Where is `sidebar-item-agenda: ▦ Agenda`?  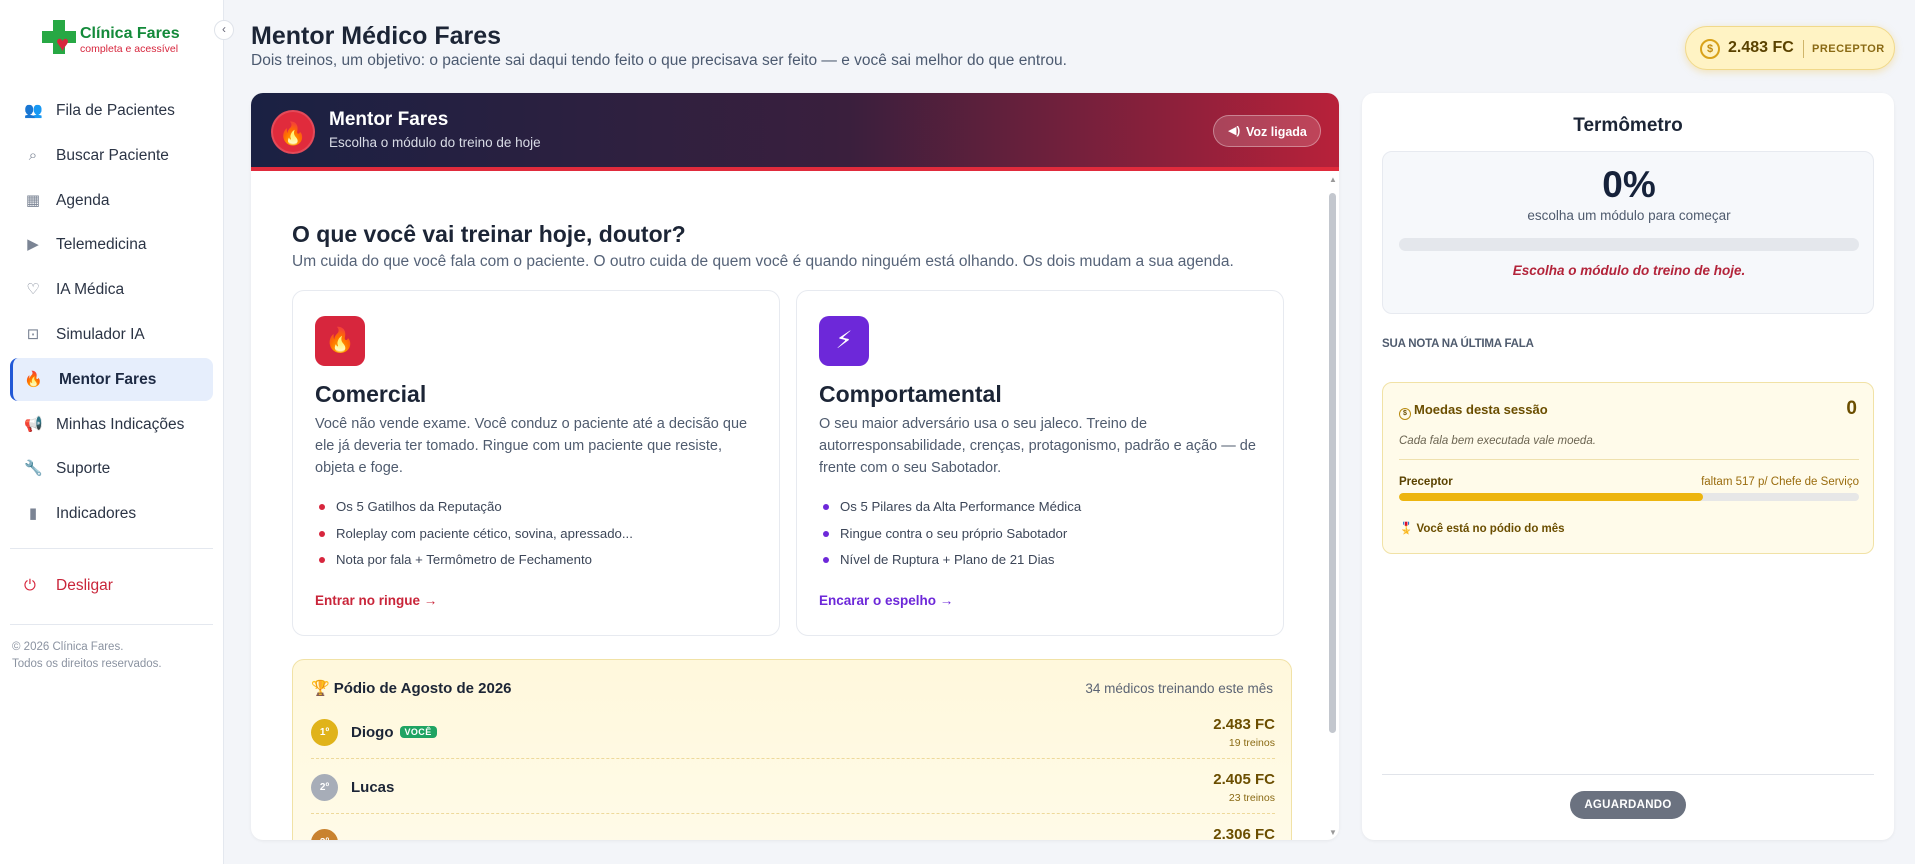 sidebar-item-agenda: ▦ Agenda is located at coordinates (111, 200).